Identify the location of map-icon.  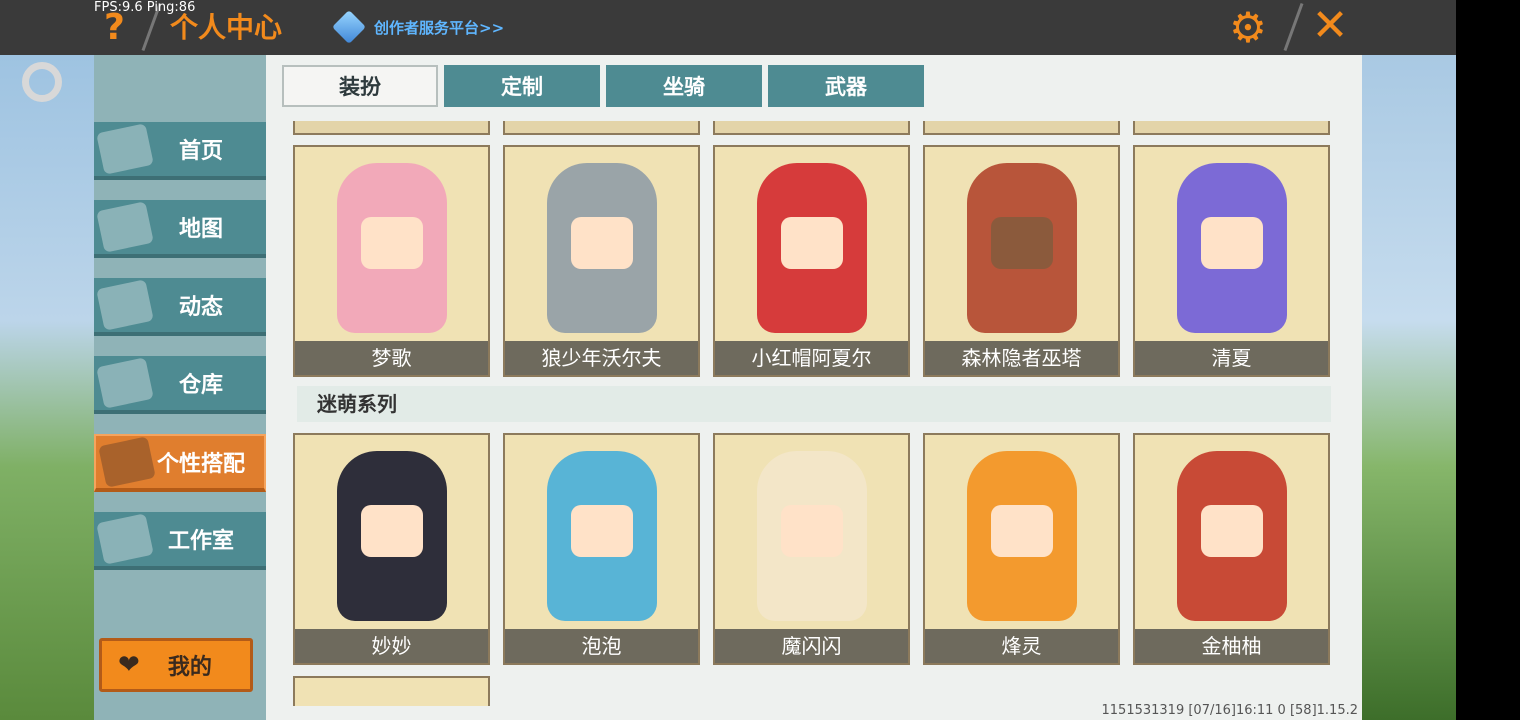
(125, 227).